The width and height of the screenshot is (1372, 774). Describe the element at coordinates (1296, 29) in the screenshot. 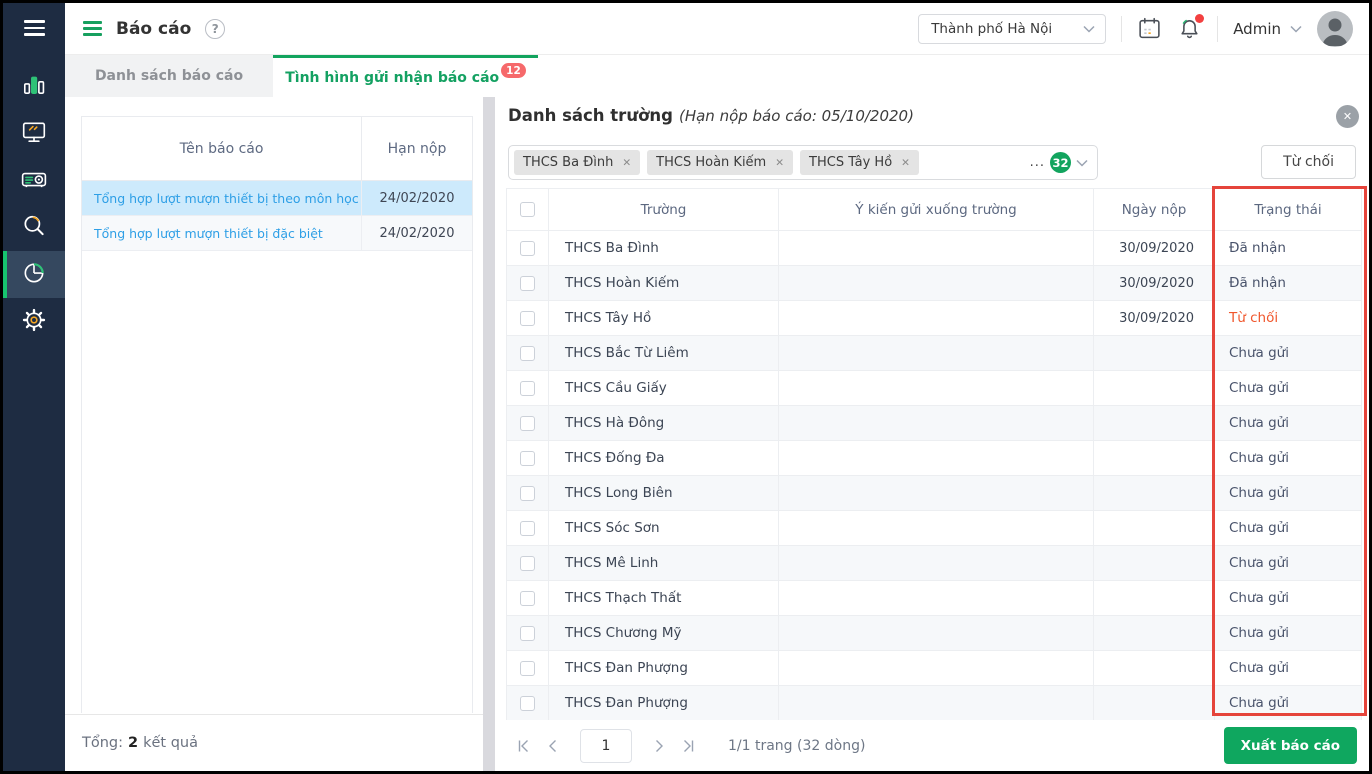

I see `chevron-down-icon` at that location.